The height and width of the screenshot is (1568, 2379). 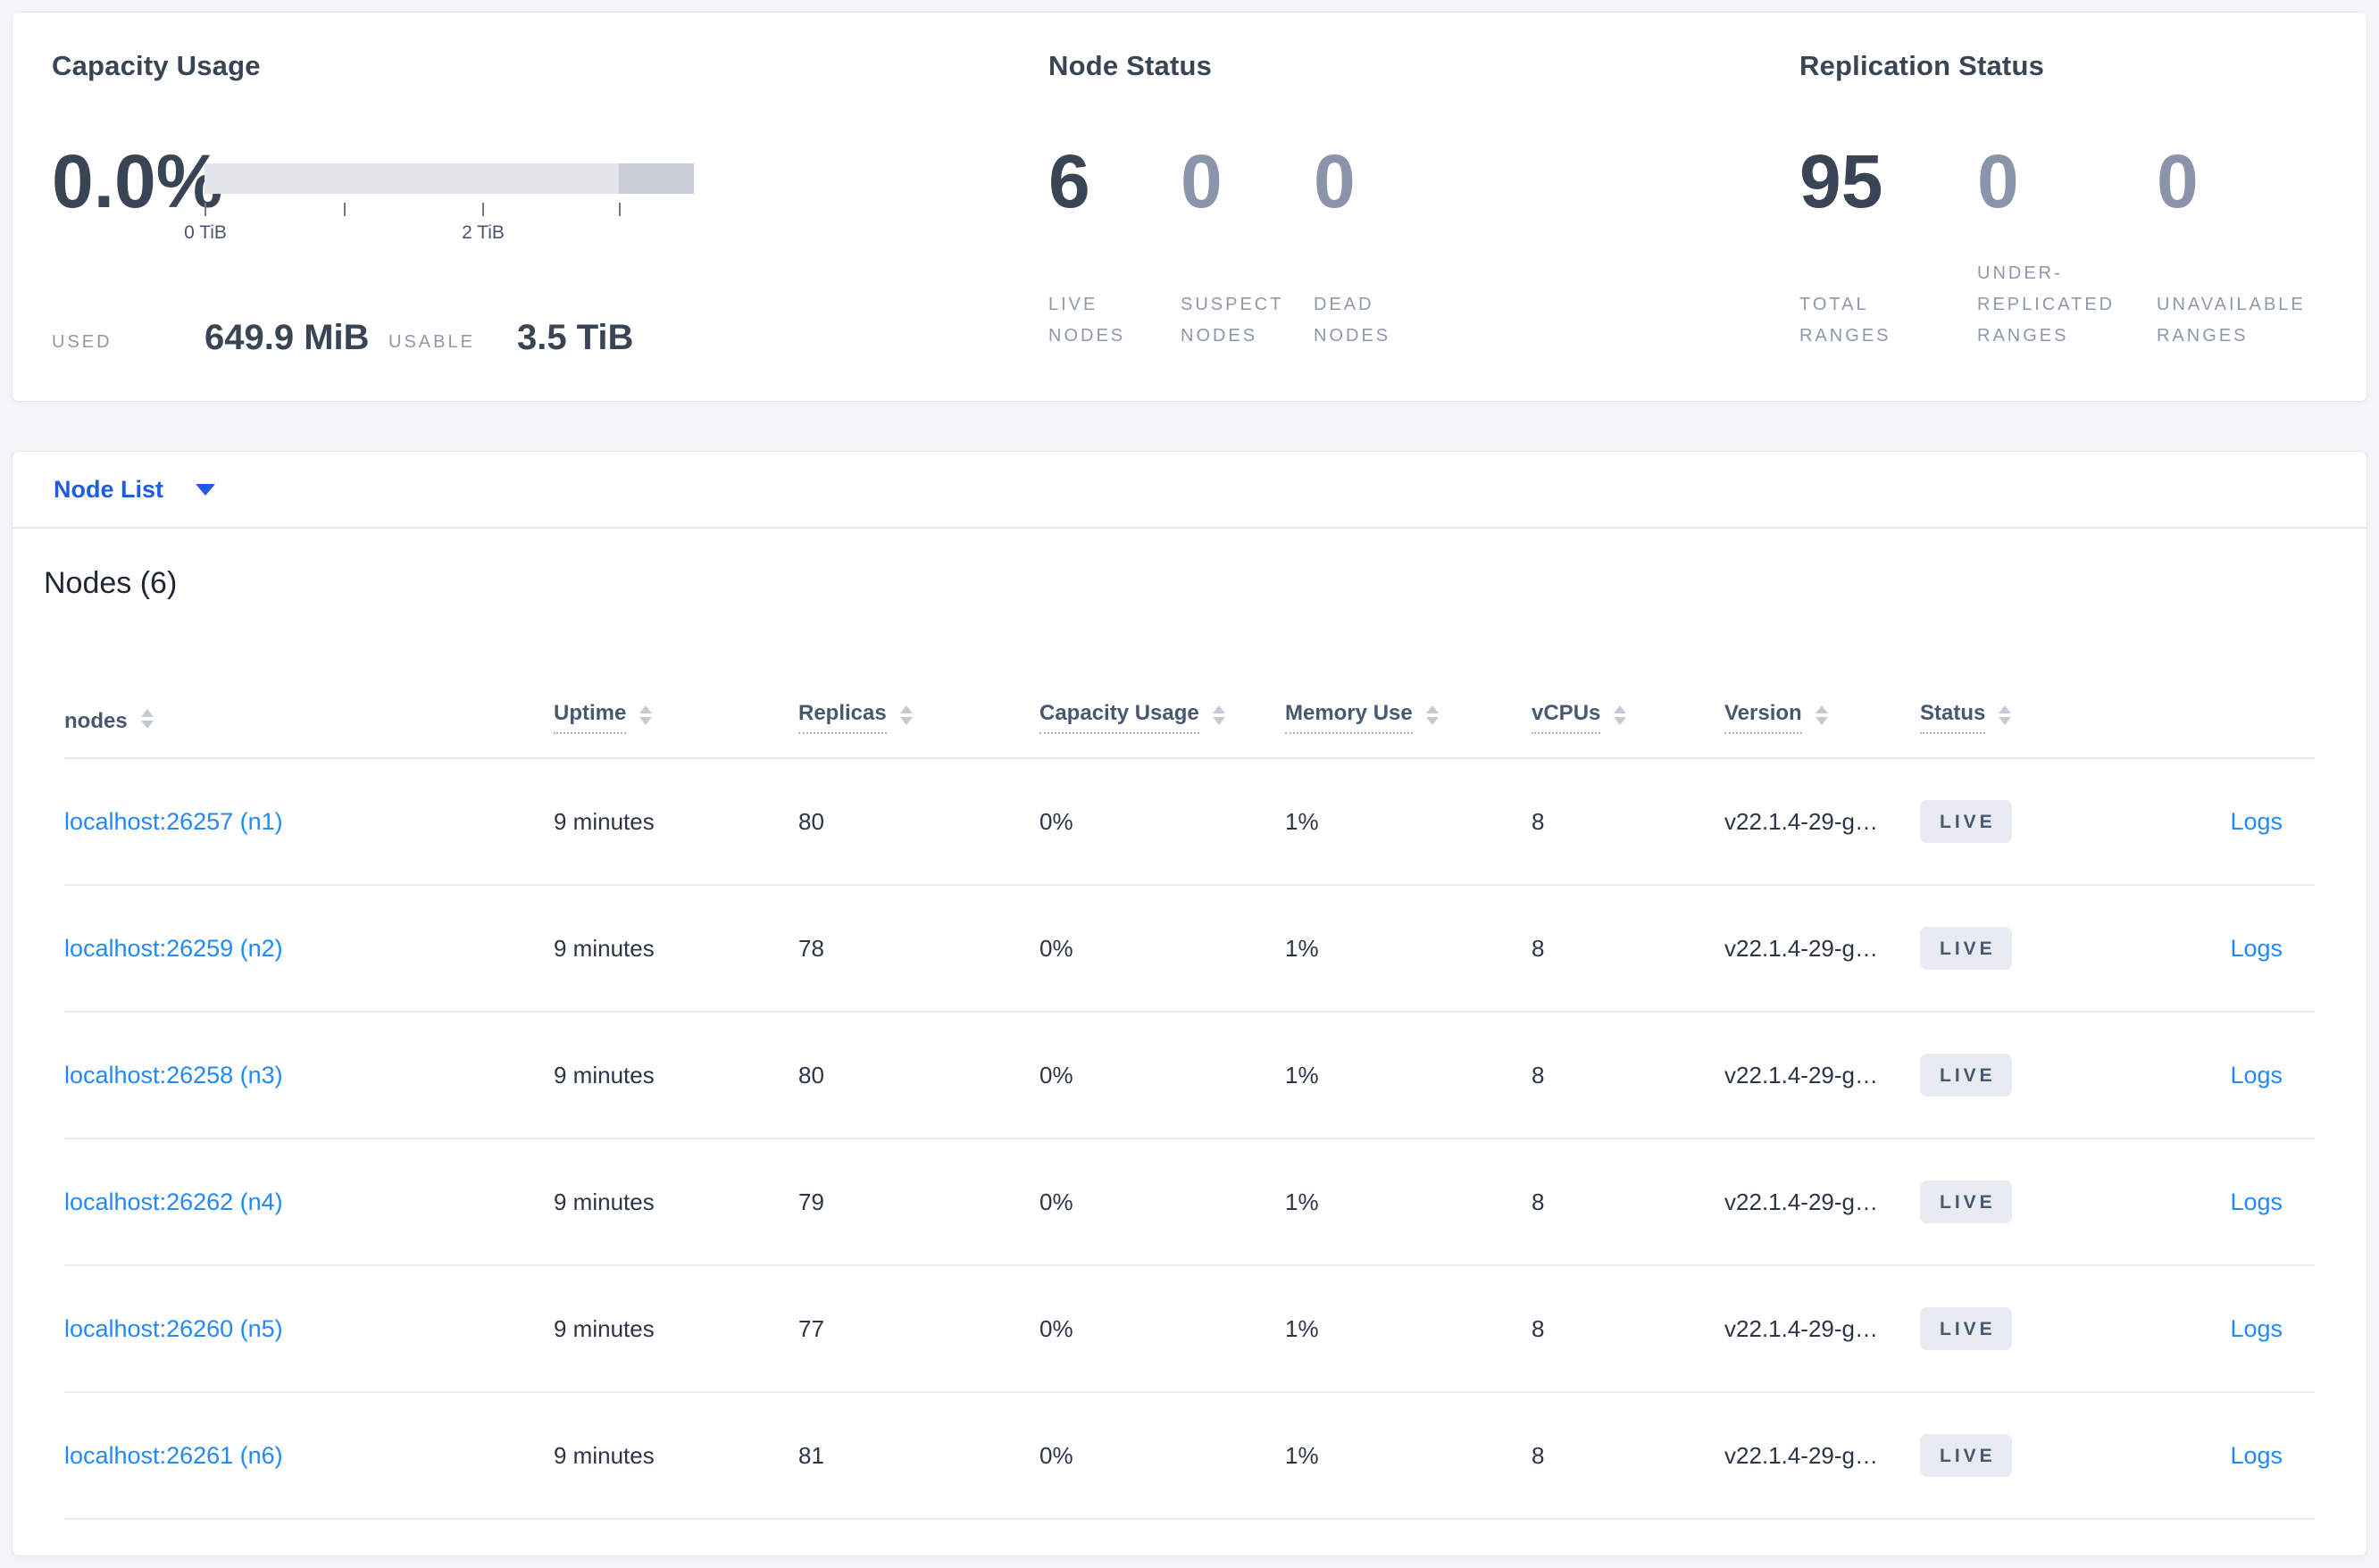 What do you see at coordinates (382, 334) in the screenshot?
I see `capacity-usage-footer: USED 649.9 MiB USABLE 3.5 TiB` at bounding box center [382, 334].